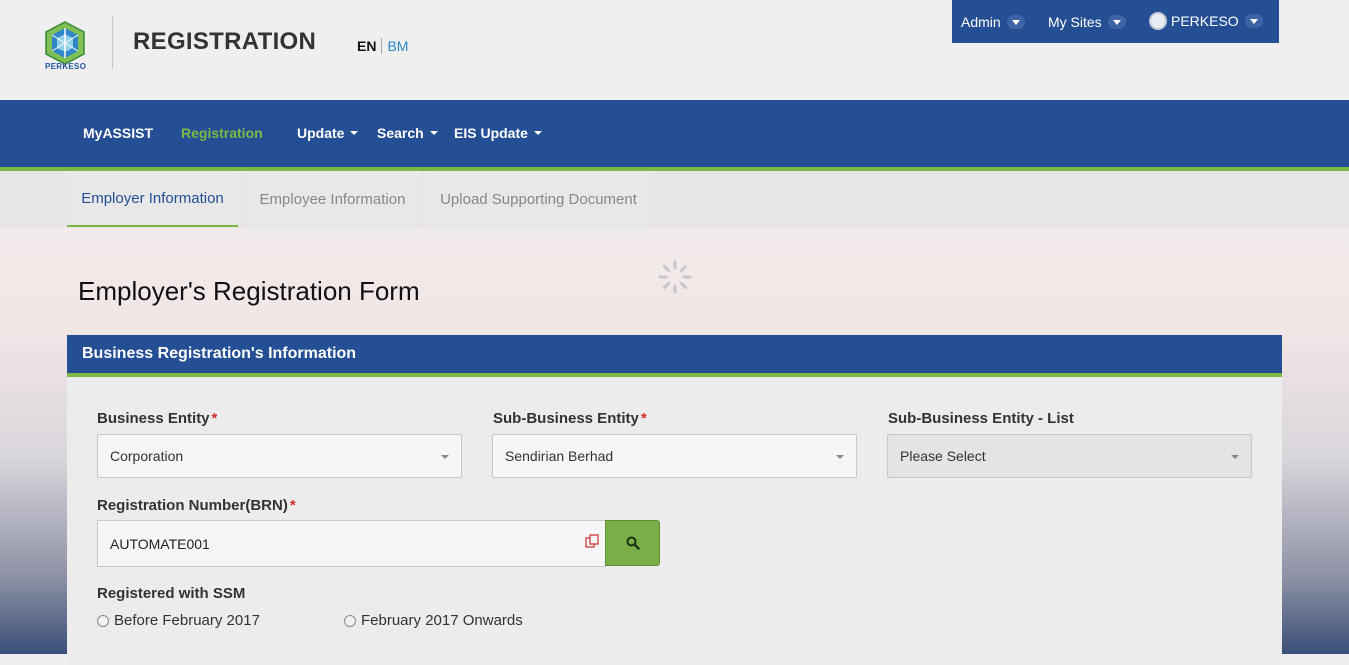 The image size is (1349, 665). I want to click on sub-business-entity-select: Sendirian Berhad, so click(674, 456).